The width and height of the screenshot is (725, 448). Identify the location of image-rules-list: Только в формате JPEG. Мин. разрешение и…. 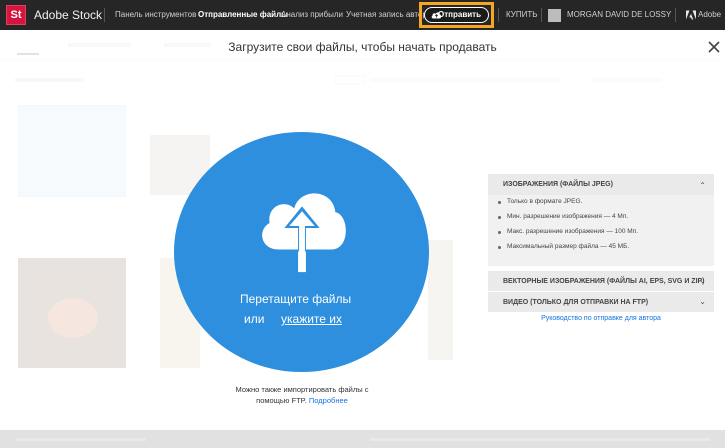
(567, 228).